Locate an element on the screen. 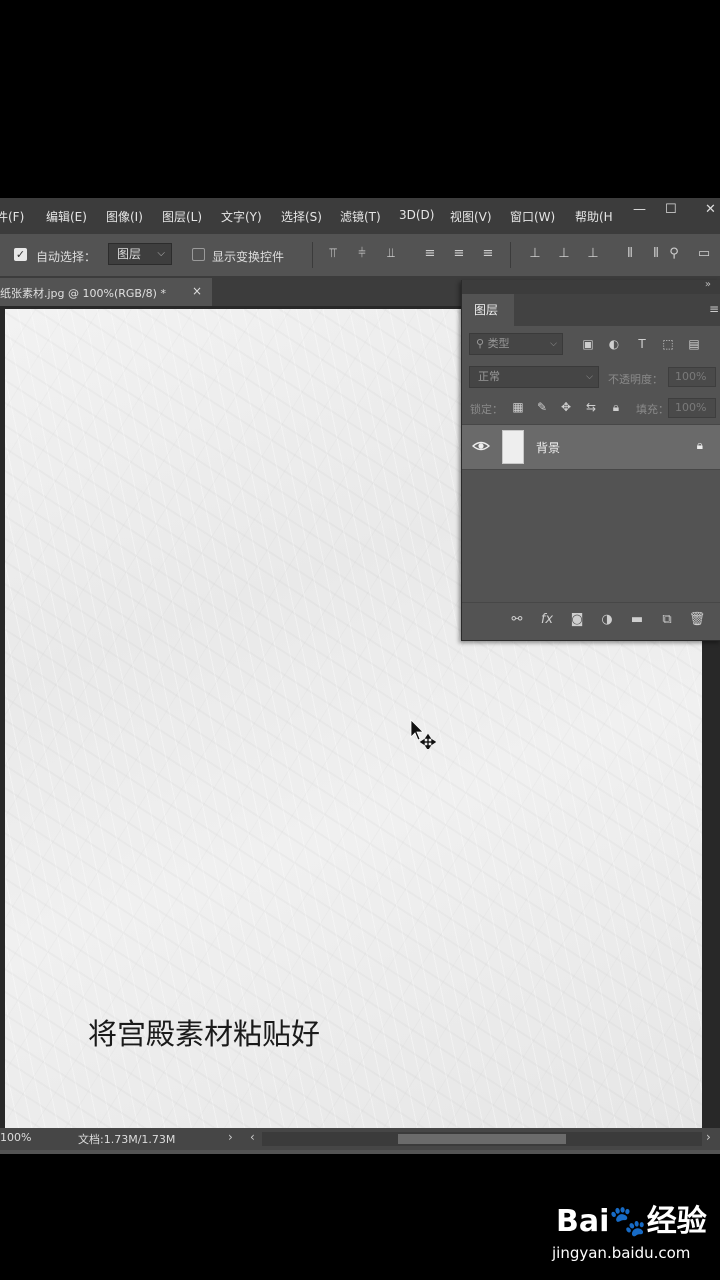  filter-type-icon: T is located at coordinates (642, 344).